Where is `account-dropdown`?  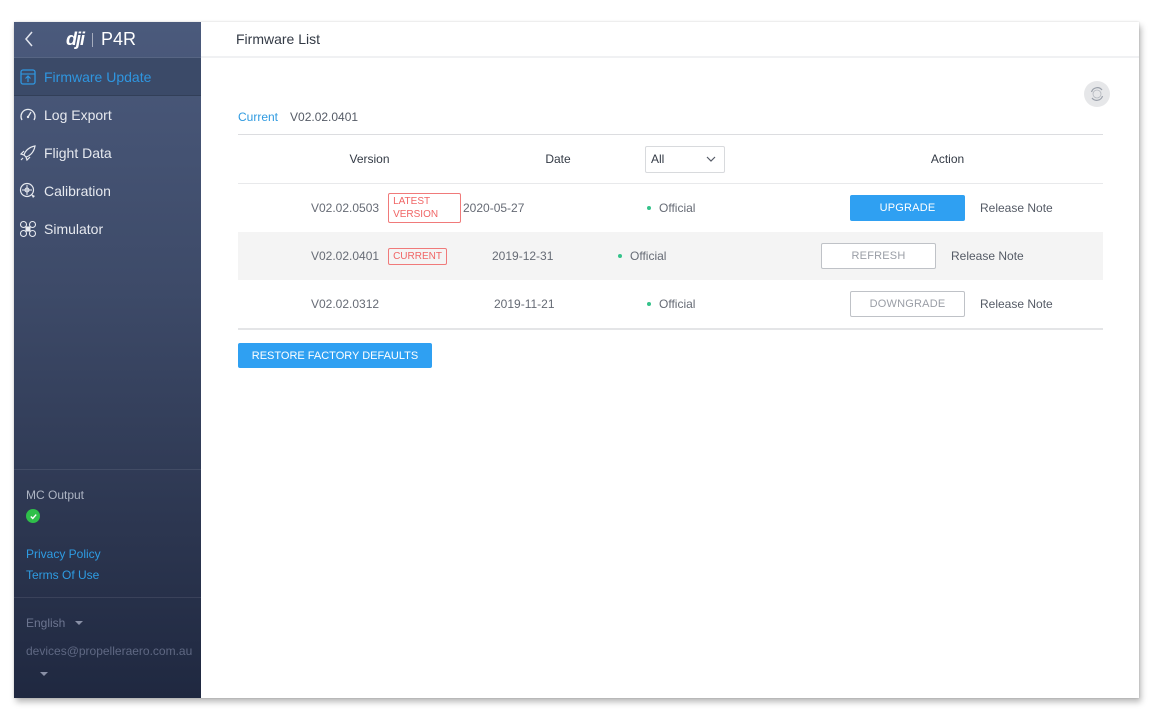
account-dropdown is located at coordinates (44, 674).